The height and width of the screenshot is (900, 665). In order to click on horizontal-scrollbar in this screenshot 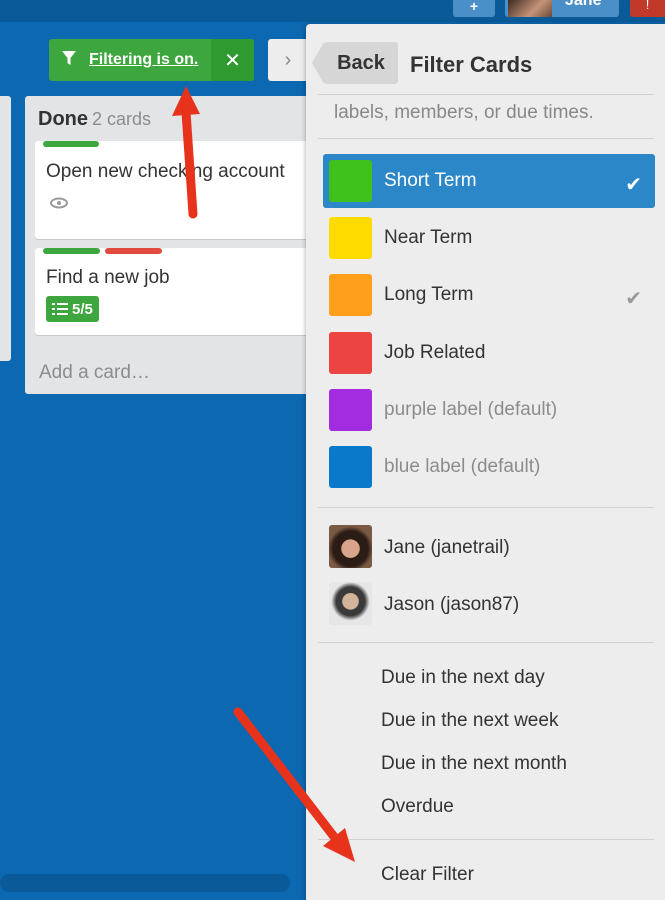, I will do `click(145, 883)`.